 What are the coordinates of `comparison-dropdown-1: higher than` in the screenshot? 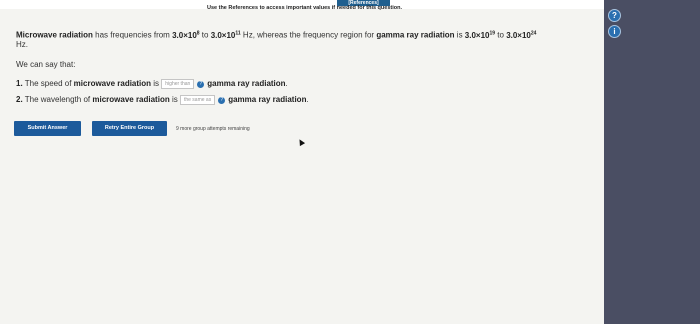 It's located at (178, 84).